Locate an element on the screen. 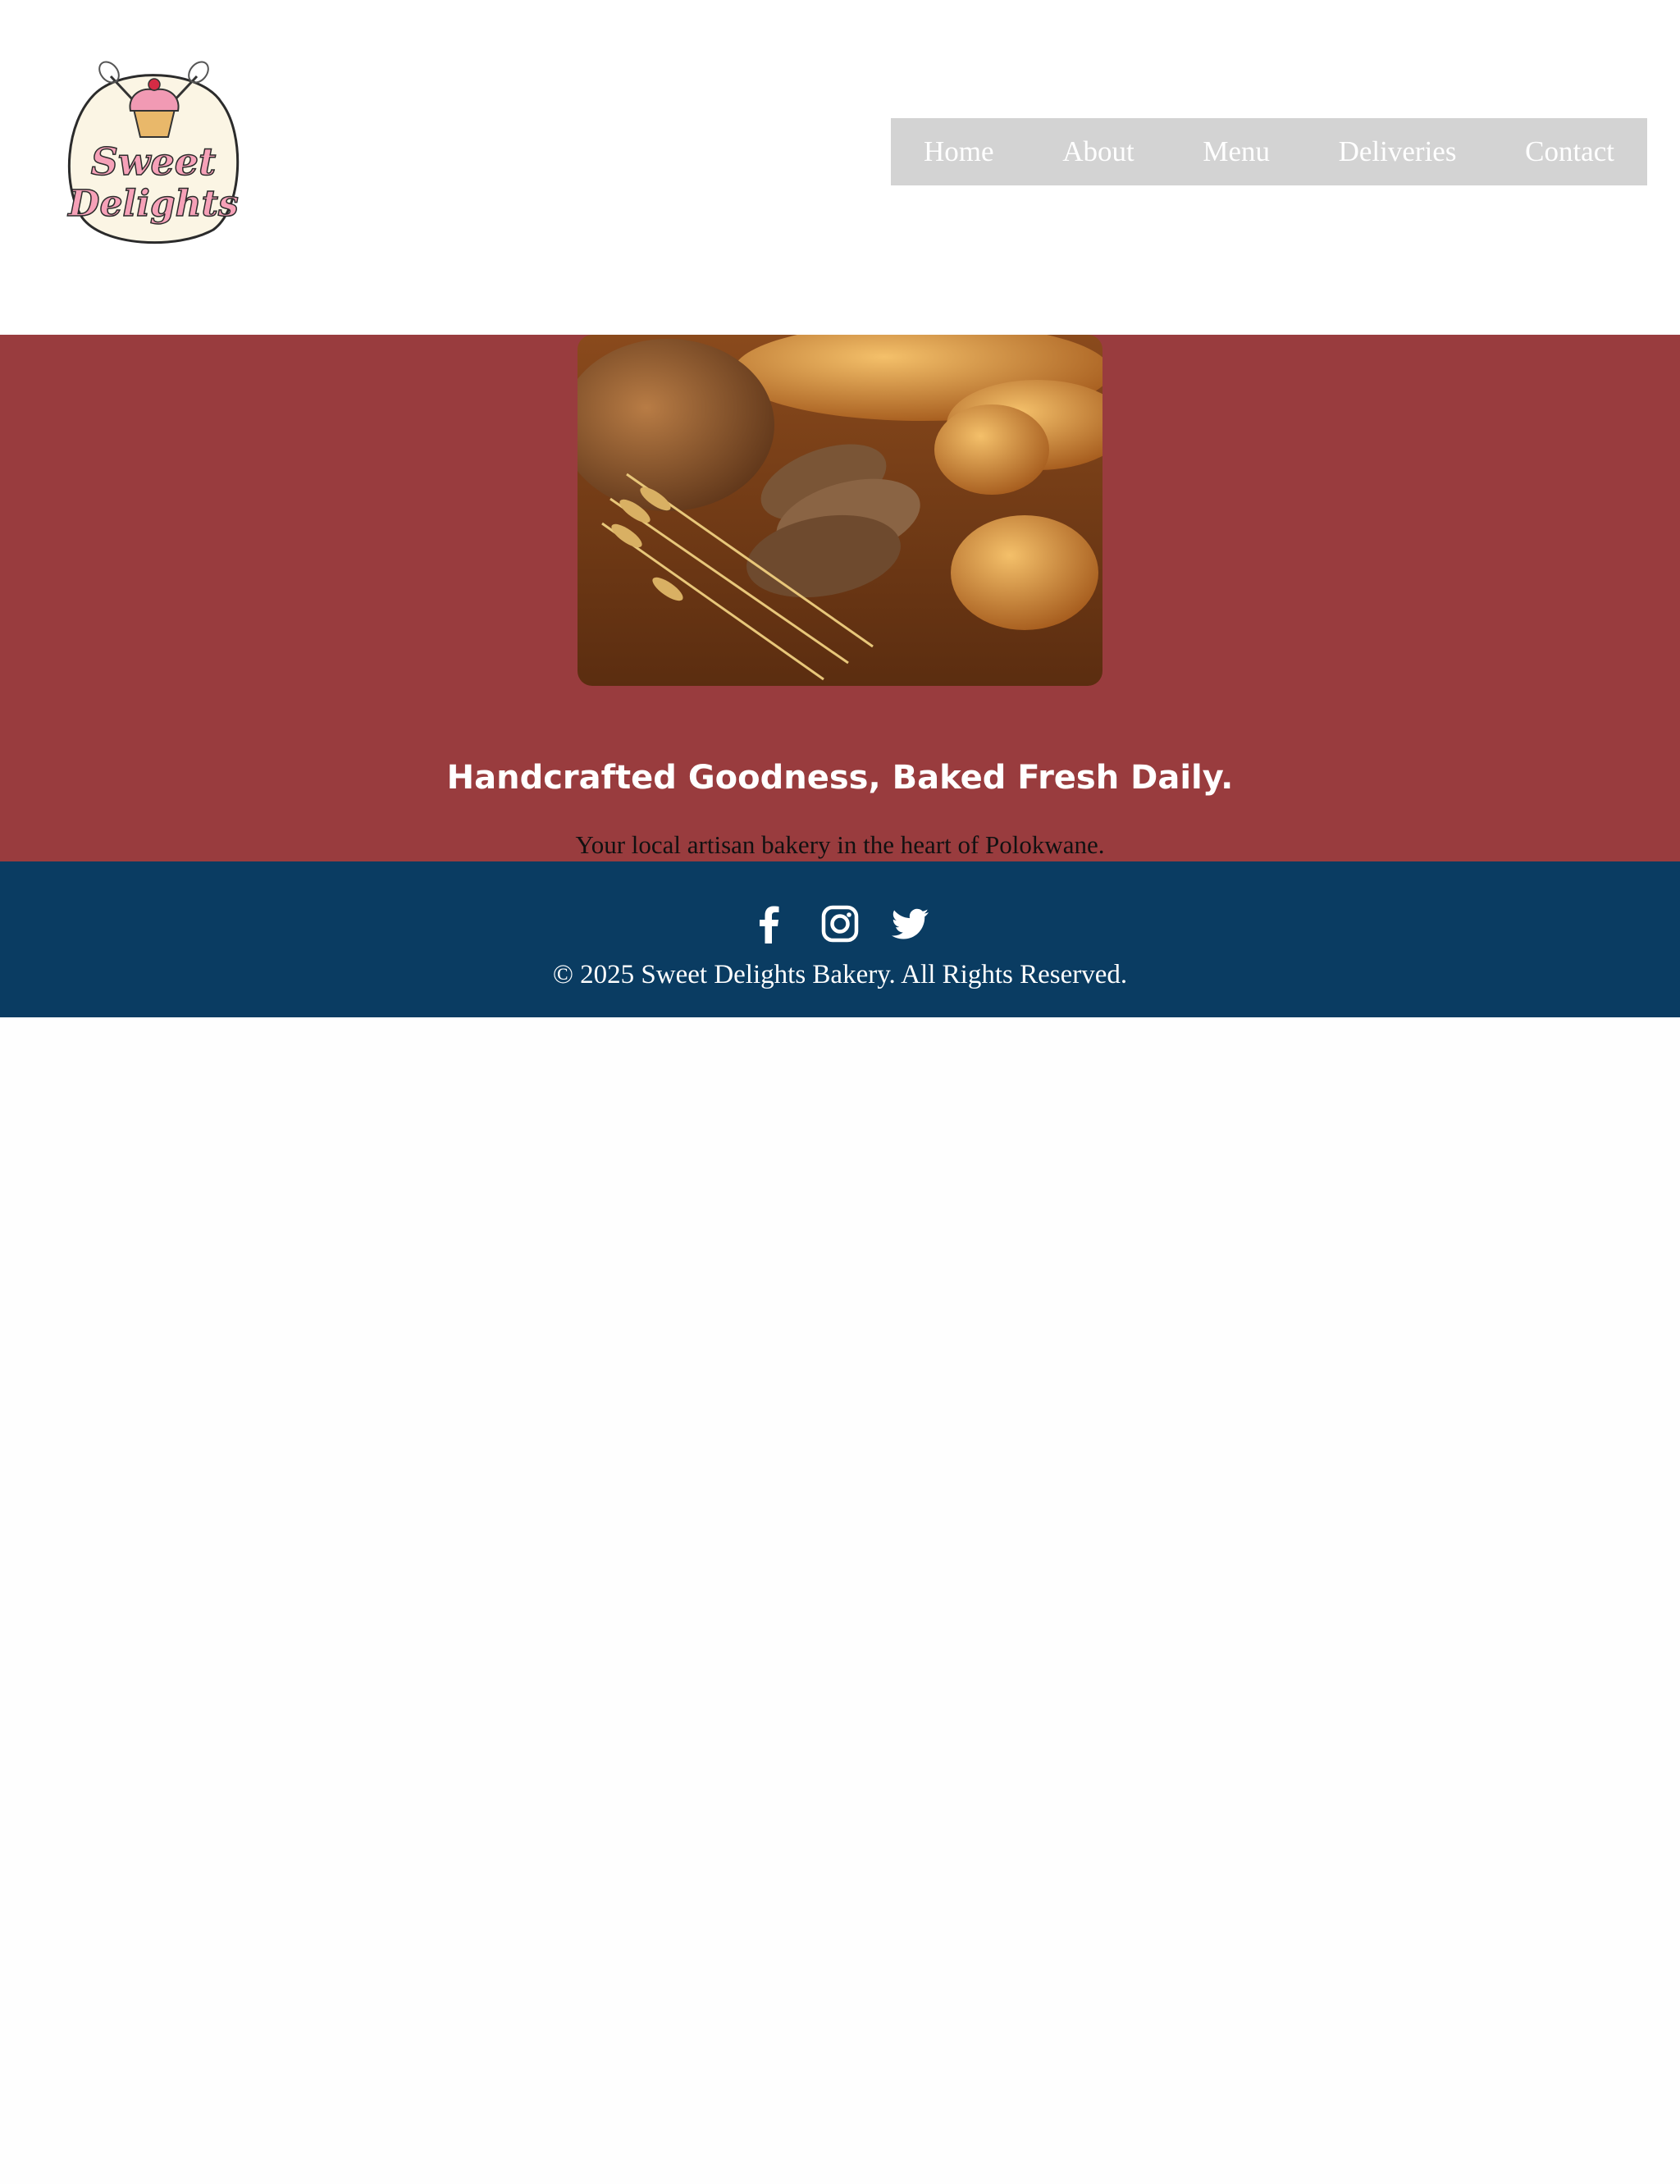 This screenshot has width=1680, height=2184. twitter-icon is located at coordinates (911, 924).